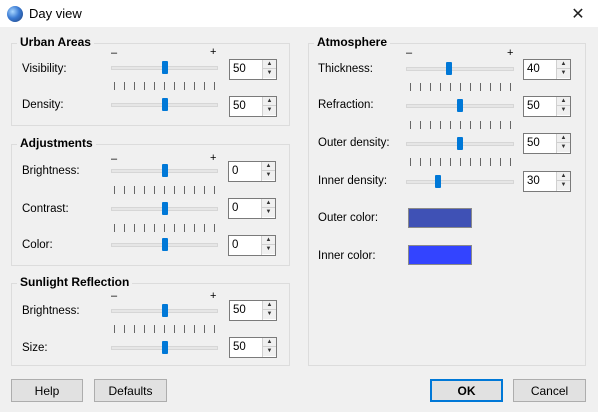 This screenshot has height=412, width=598. What do you see at coordinates (533, 143) in the screenshot?
I see `outer-density-value: 50` at bounding box center [533, 143].